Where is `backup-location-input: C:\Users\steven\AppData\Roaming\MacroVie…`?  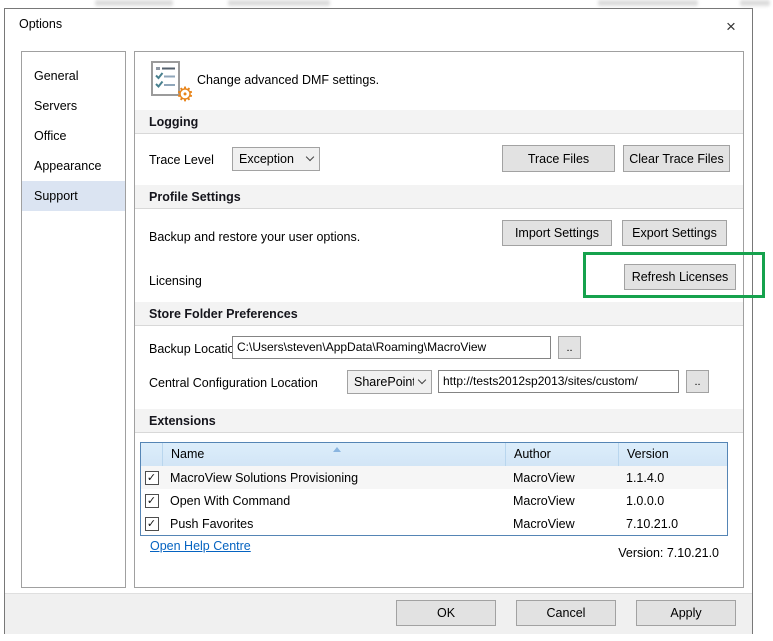
backup-location-input: C:\Users\steven\AppData\Roaming\MacroVie… is located at coordinates (391, 347).